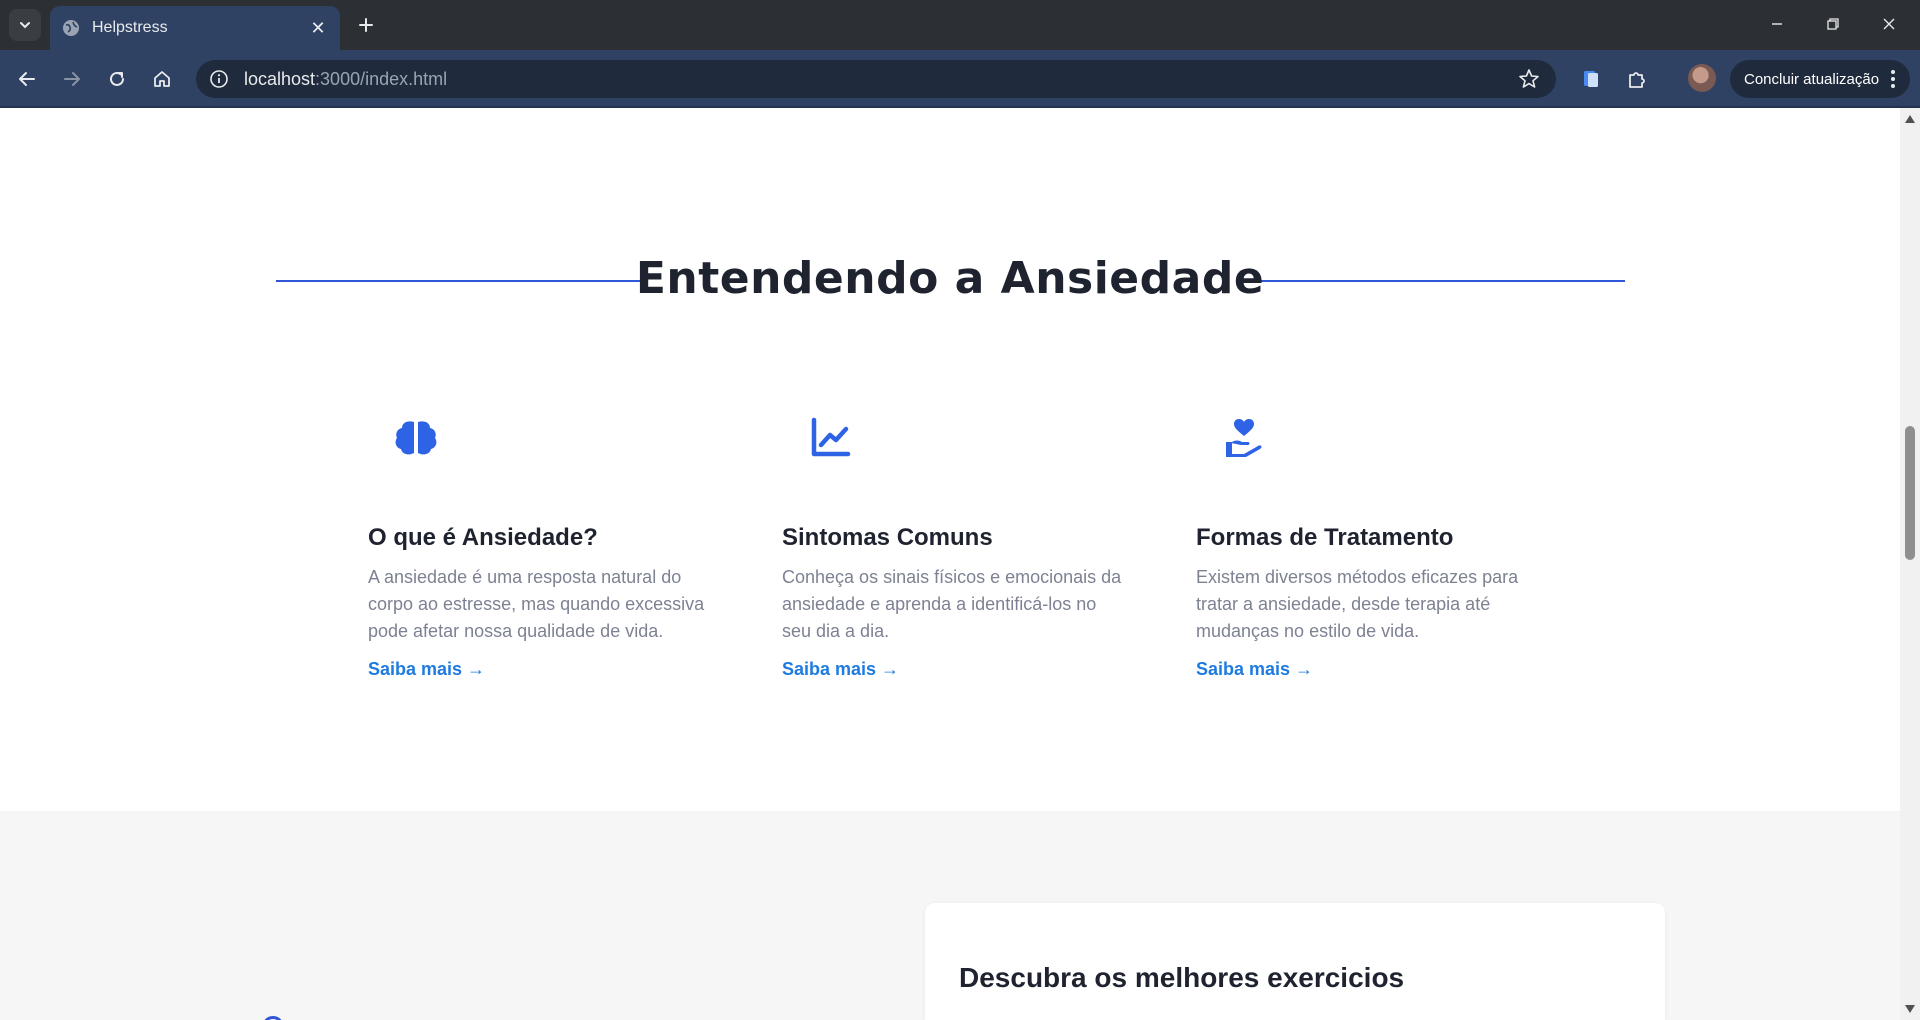 The height and width of the screenshot is (1020, 1920). I want to click on forward-button, so click(72, 79).